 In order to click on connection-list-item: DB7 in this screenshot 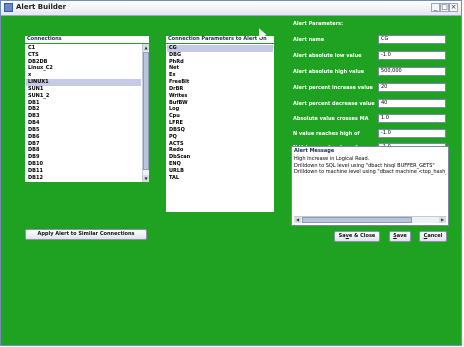, I will do `click(83, 144)`.